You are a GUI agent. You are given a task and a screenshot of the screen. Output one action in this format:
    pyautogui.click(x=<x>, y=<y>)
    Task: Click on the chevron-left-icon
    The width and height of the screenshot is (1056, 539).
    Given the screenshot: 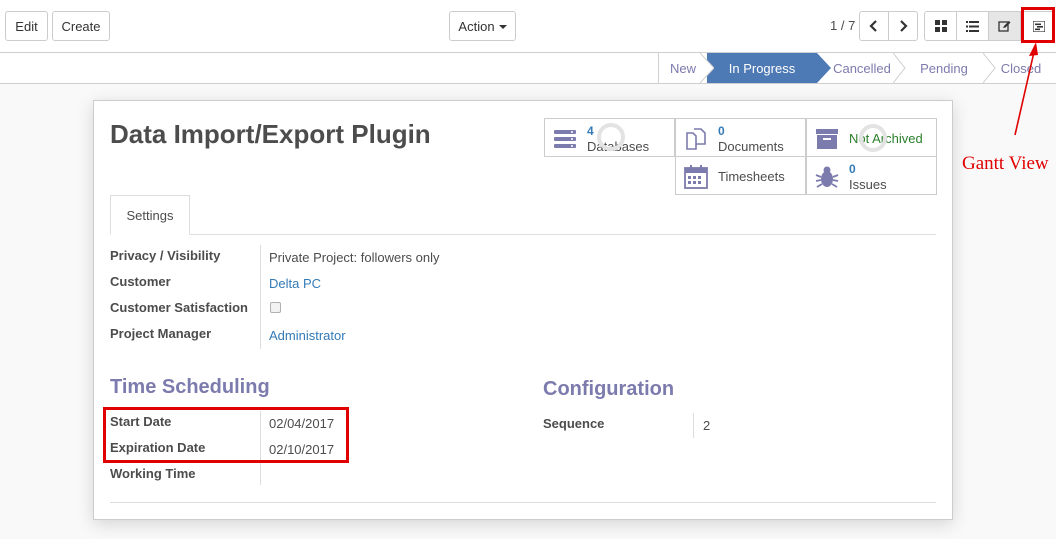 What is the action you would take?
    pyautogui.click(x=873, y=26)
    